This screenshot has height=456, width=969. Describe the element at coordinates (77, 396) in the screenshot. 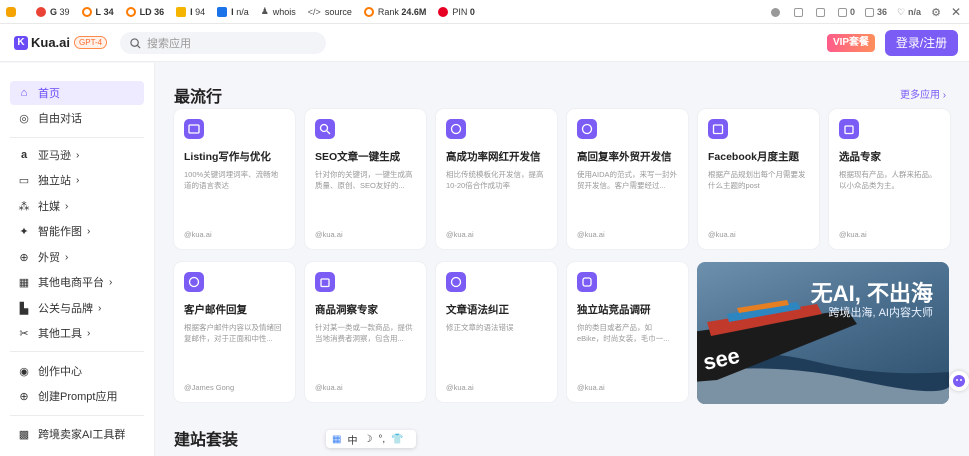

I see `sidebar-item-create-prompt: ⊕ 创建Prompt应用` at that location.